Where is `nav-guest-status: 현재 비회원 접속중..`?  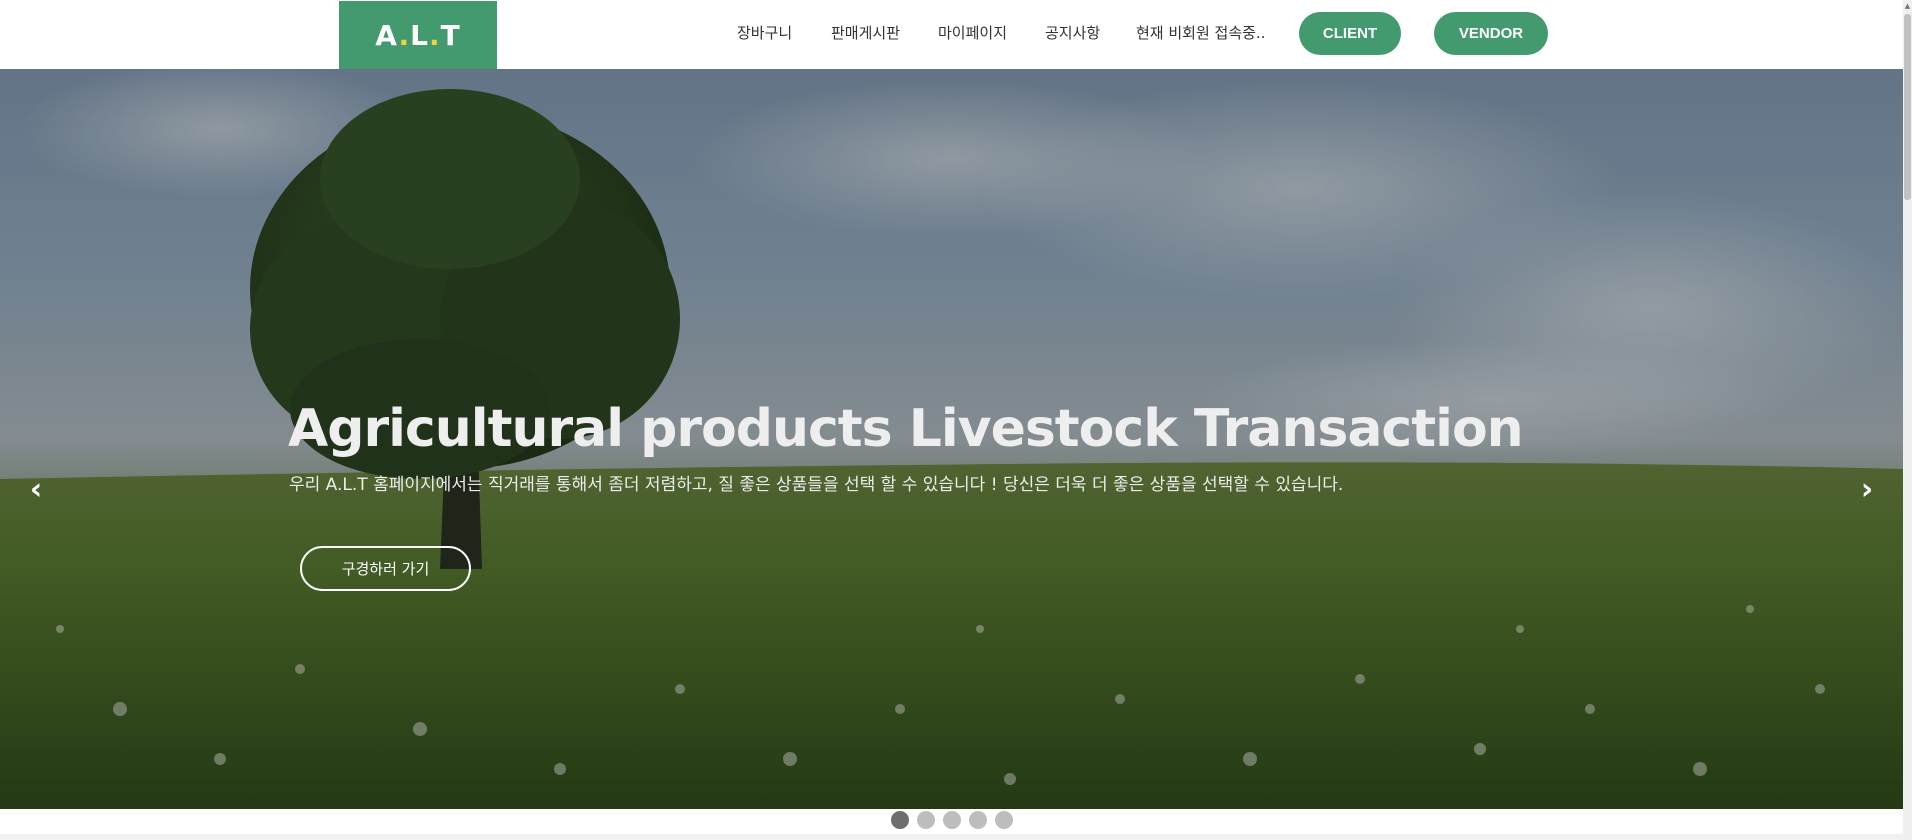
nav-guest-status: 현재 비회원 접속중.. is located at coordinates (1200, 33).